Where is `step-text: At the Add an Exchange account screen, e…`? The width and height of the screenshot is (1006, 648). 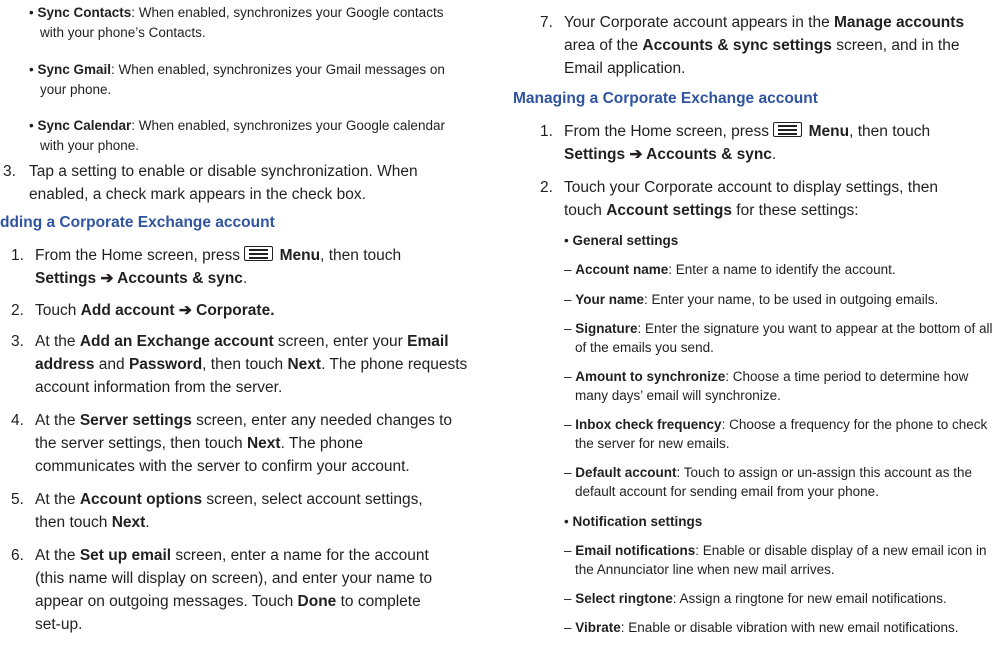
step-text: At the Add an Exchange account screen, e… is located at coordinates (242, 341).